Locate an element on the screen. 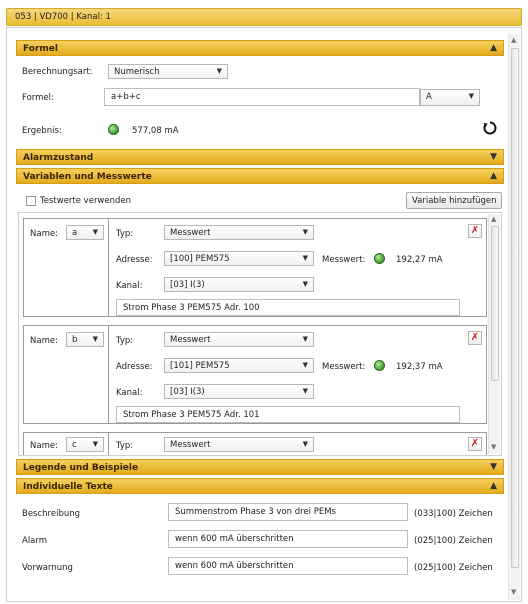 The image size is (528, 604). beschreibung-char-count: (033|100) Zeichen is located at coordinates (453, 514).